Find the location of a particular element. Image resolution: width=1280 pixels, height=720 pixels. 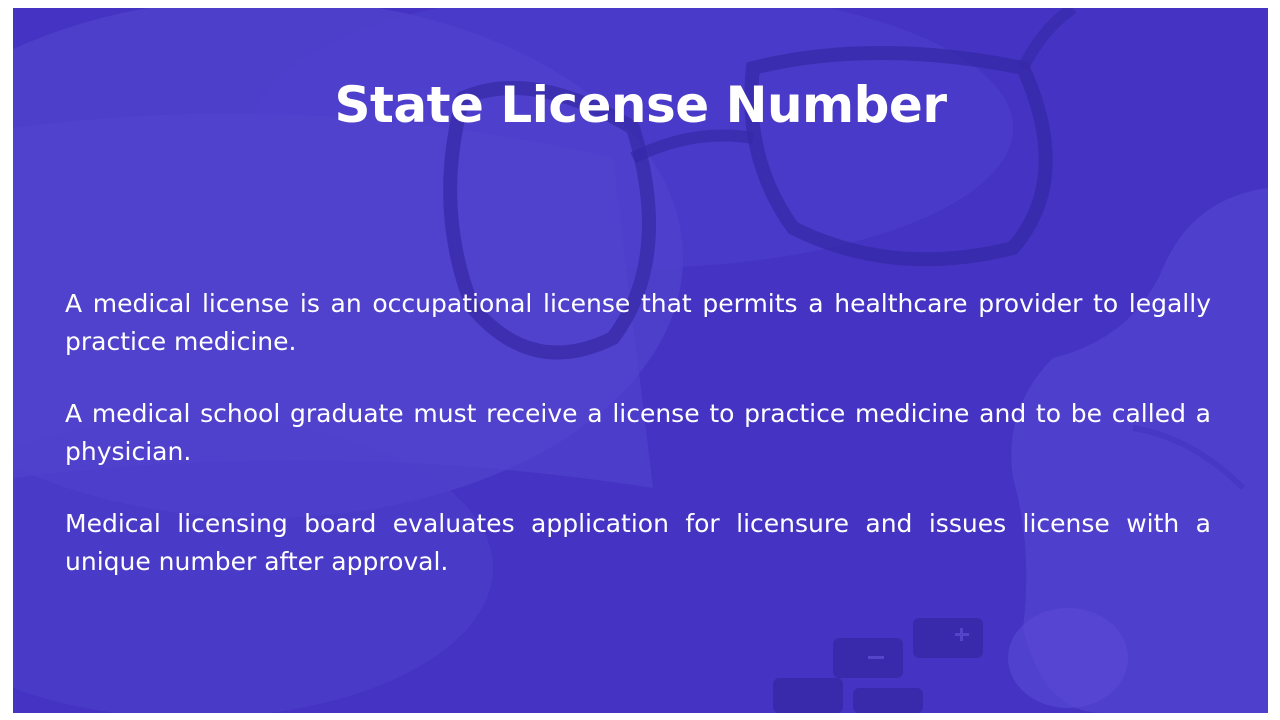

slide-title: State License Number is located at coordinates (641, 105).